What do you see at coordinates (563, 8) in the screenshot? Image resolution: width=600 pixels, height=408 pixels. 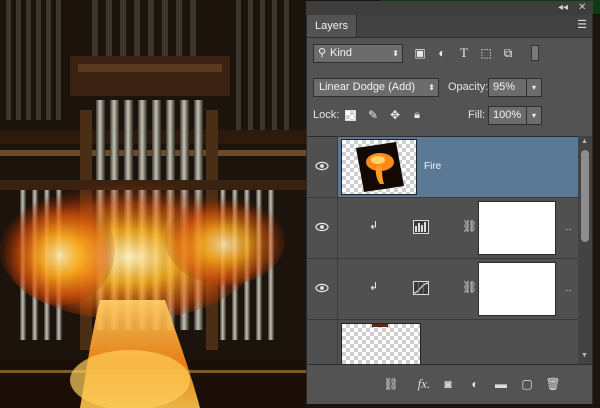 I see `collapse-icon: ◂◂` at bounding box center [563, 8].